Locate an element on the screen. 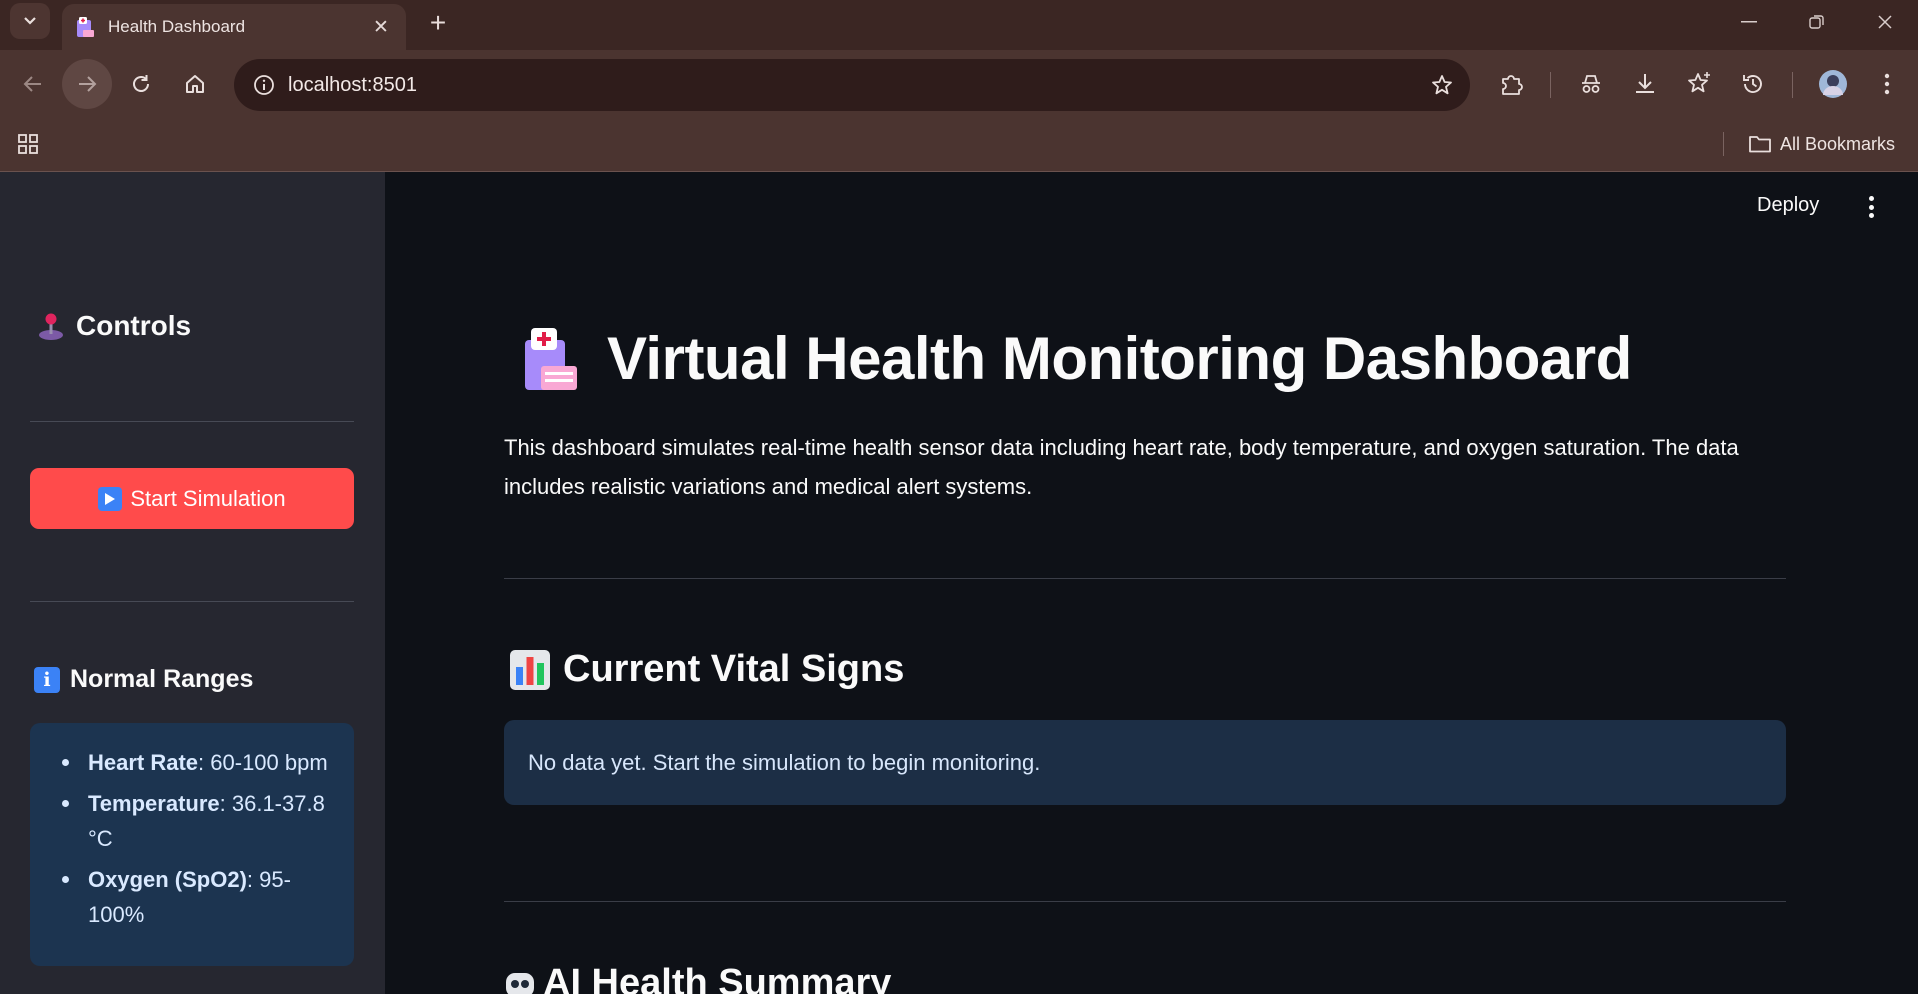  avatar is located at coordinates (1833, 84).